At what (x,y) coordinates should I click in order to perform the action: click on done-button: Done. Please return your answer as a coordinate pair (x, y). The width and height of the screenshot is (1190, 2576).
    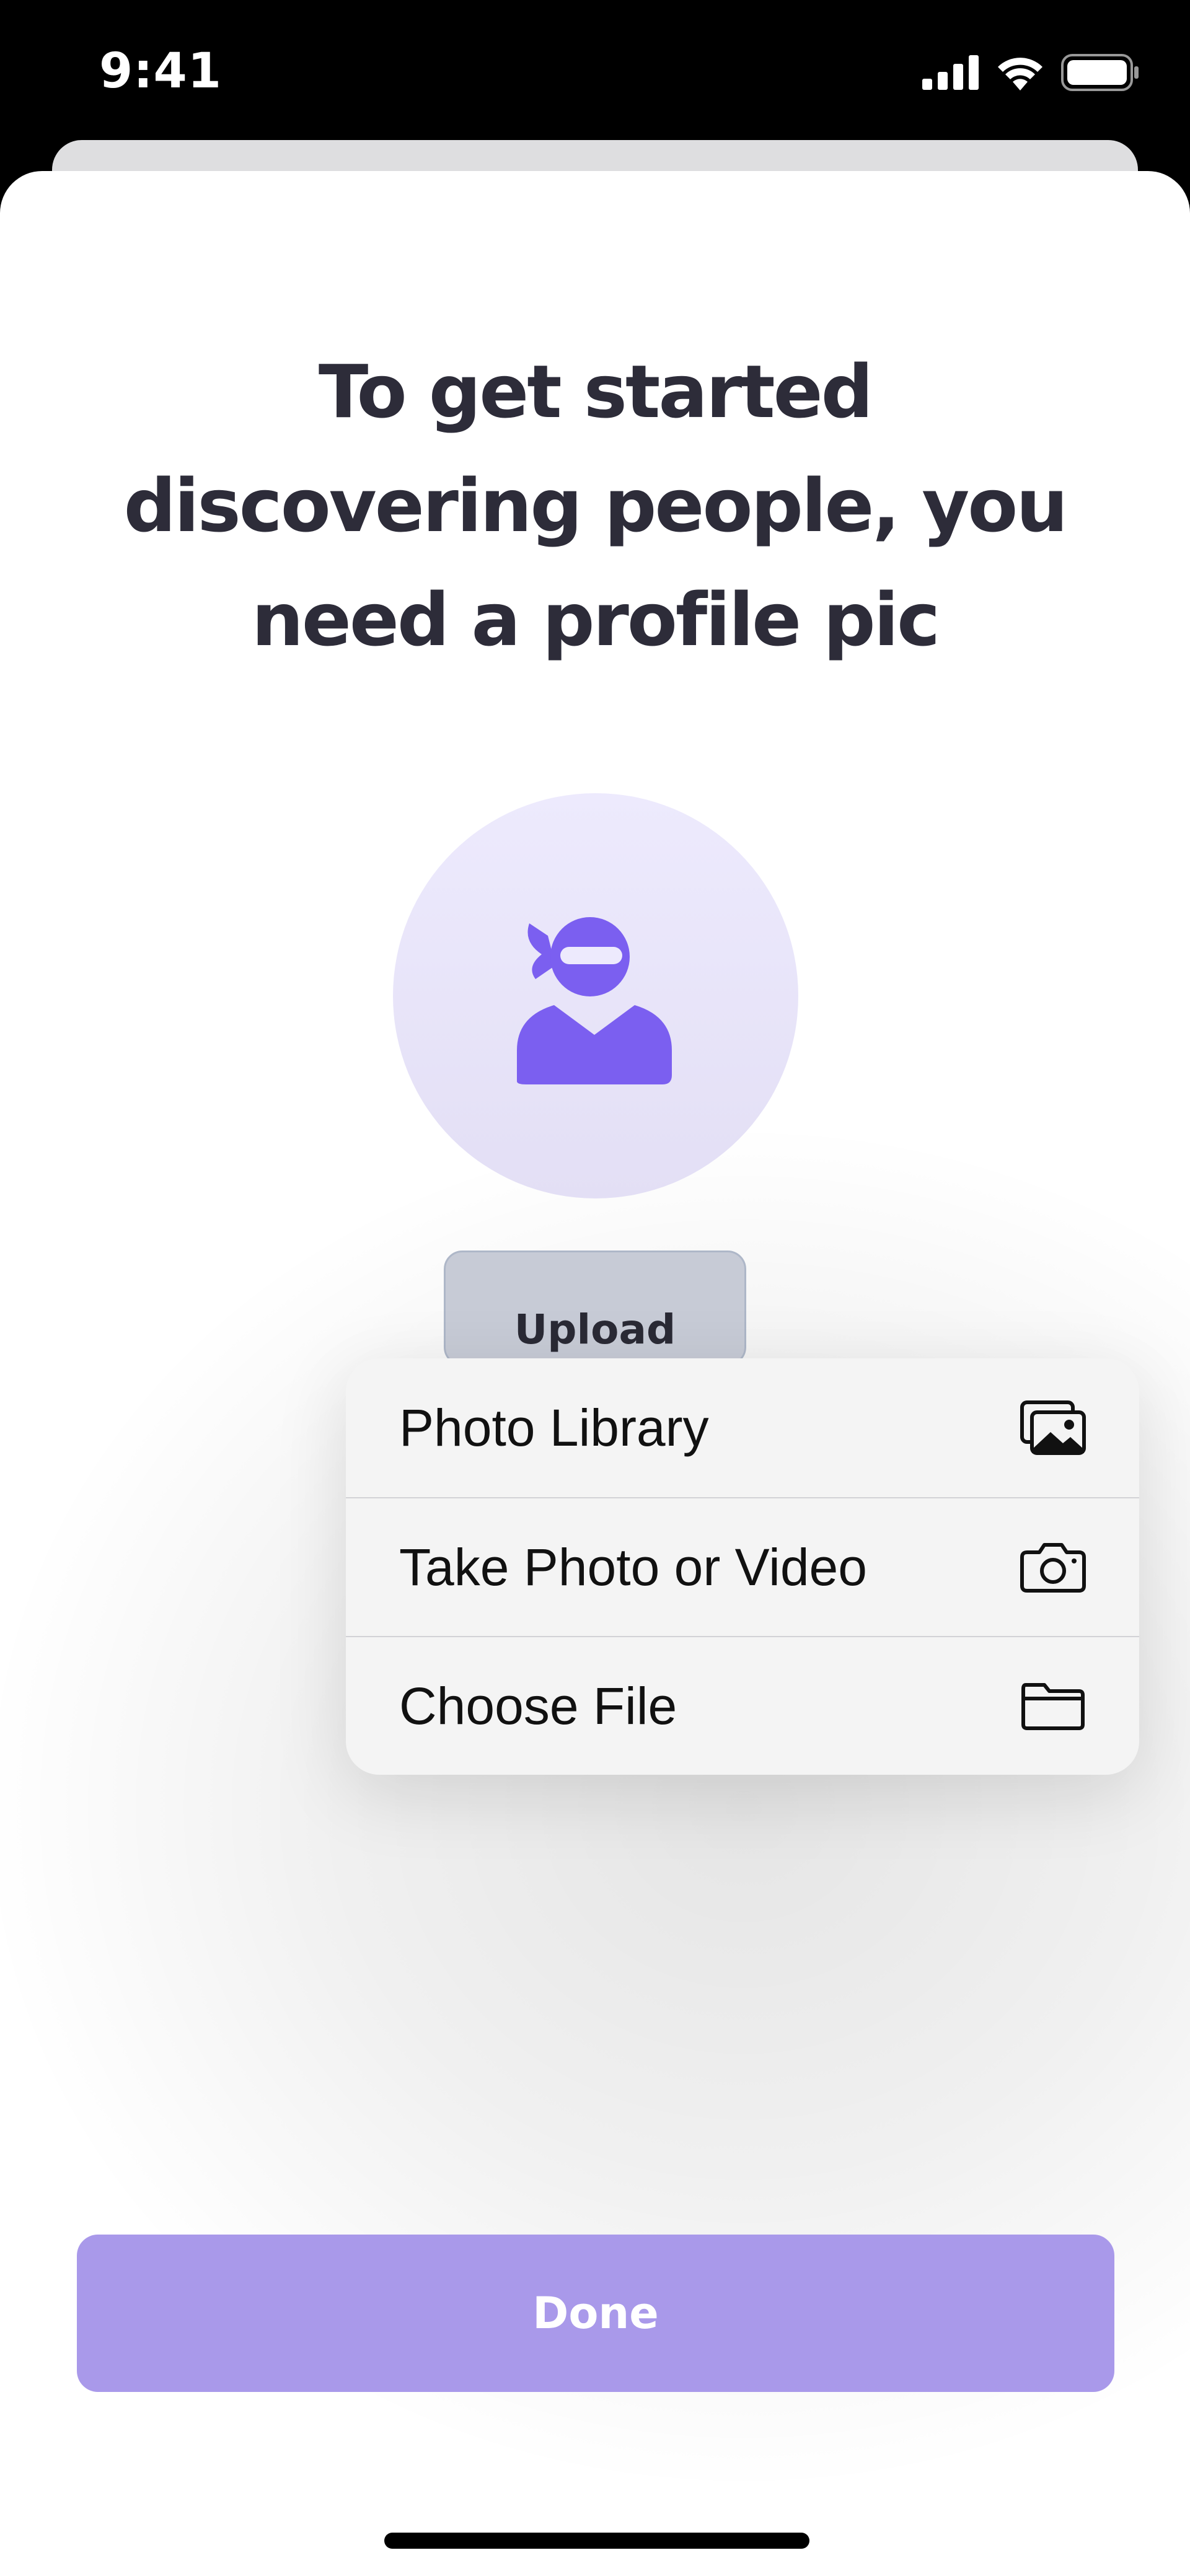
    Looking at the image, I should click on (595, 2314).